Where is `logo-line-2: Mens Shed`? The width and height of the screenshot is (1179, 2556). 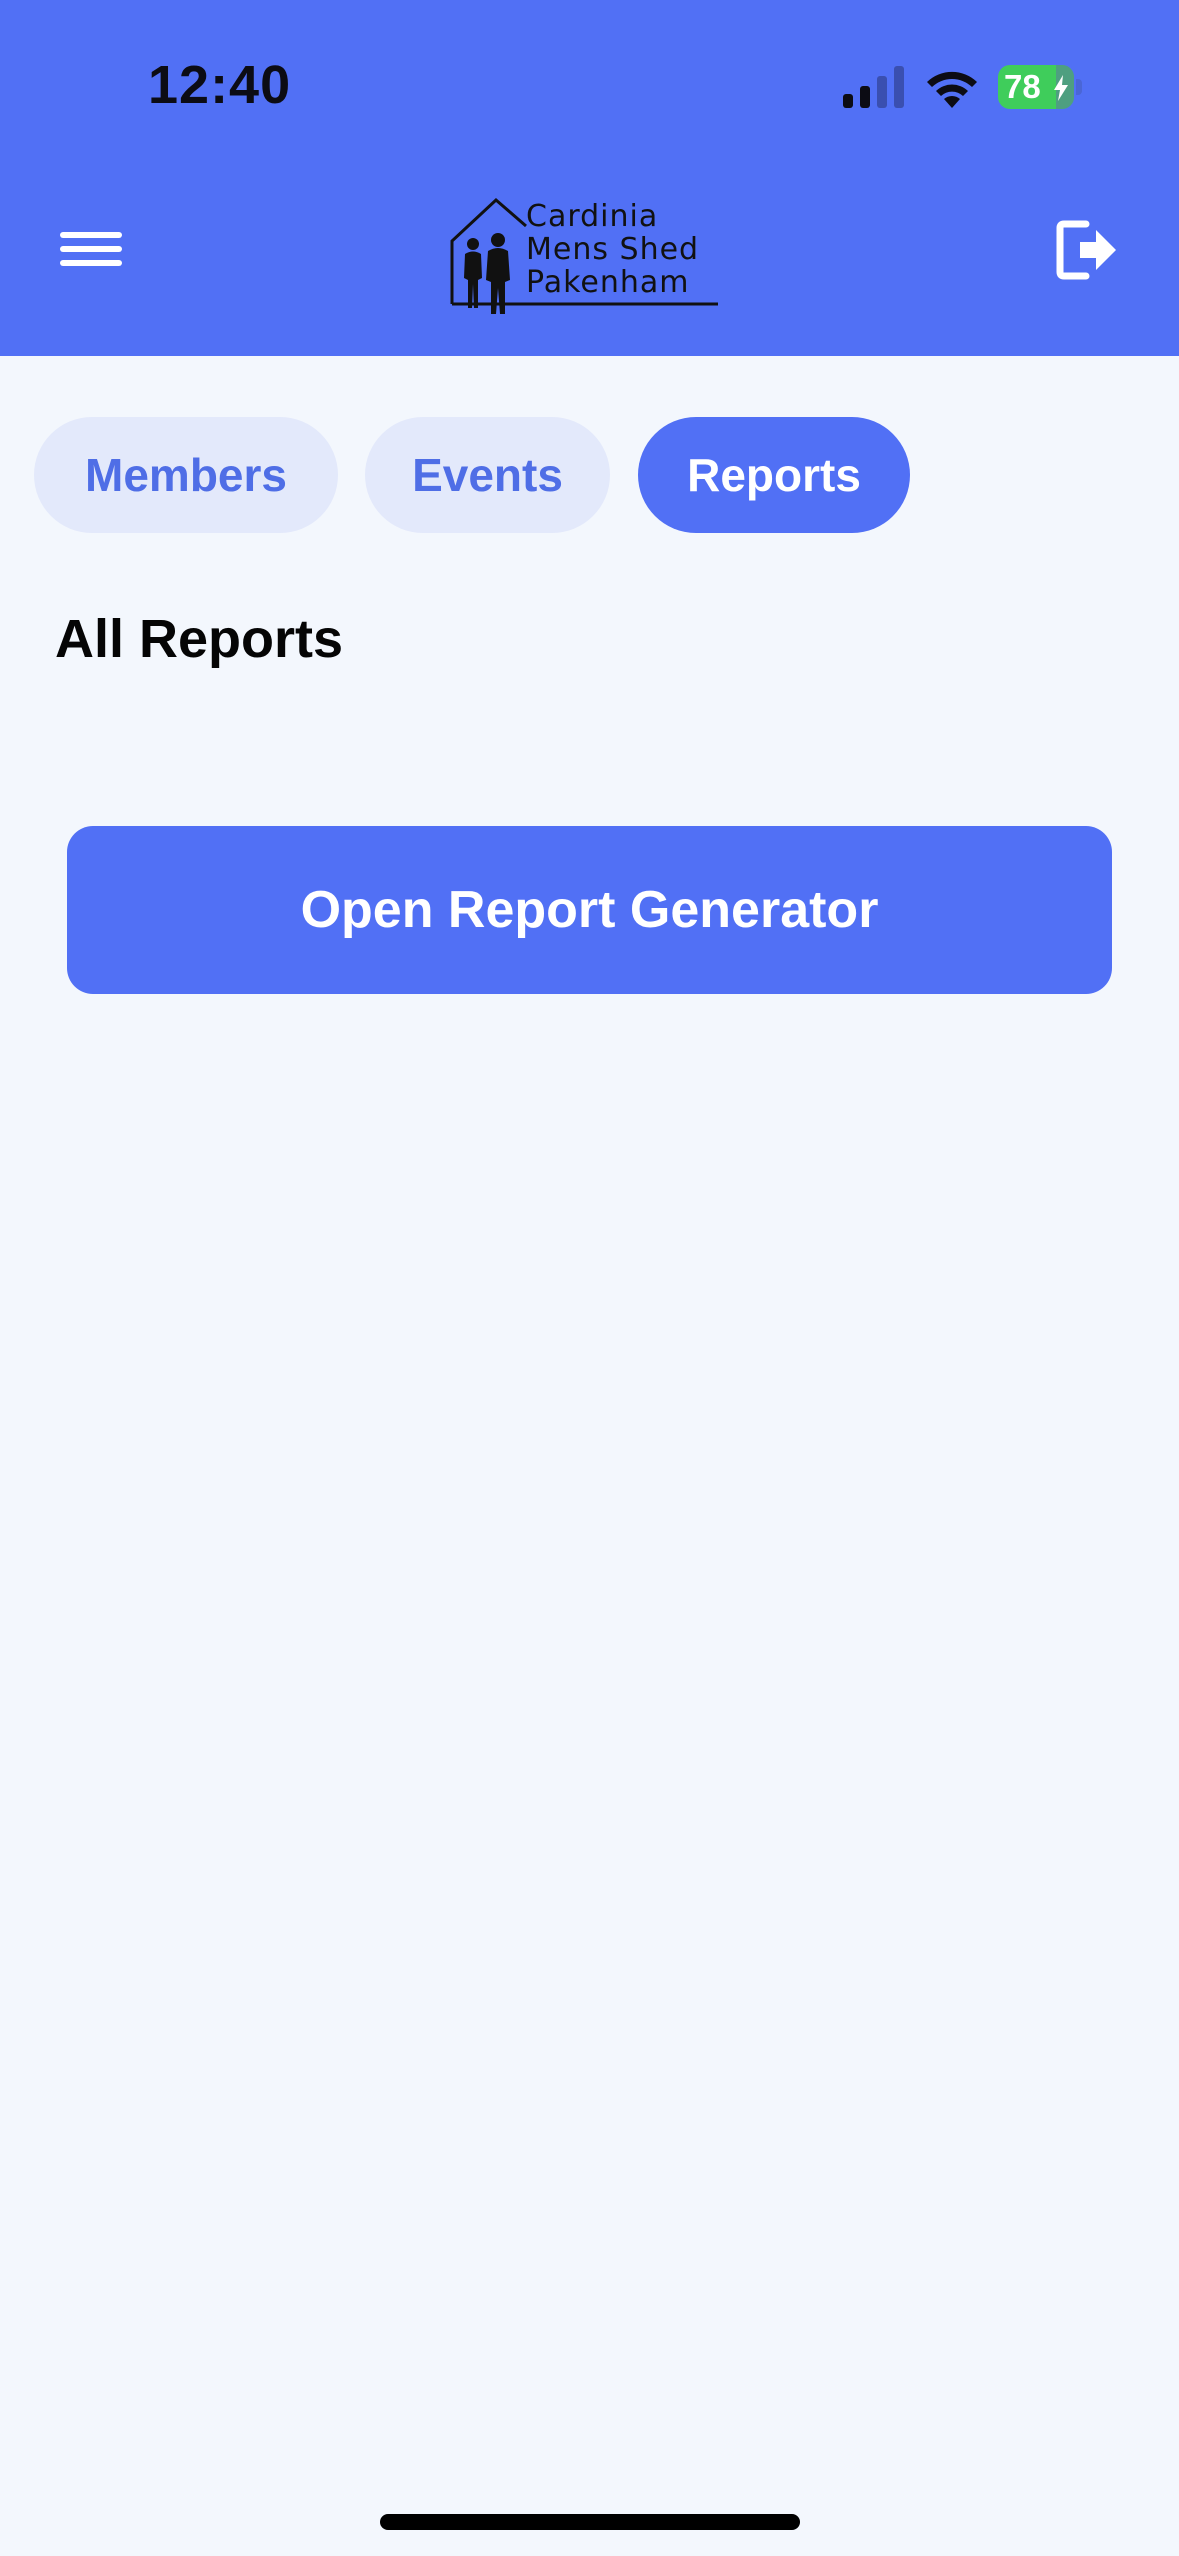 logo-line-2: Mens Shed is located at coordinates (613, 249).